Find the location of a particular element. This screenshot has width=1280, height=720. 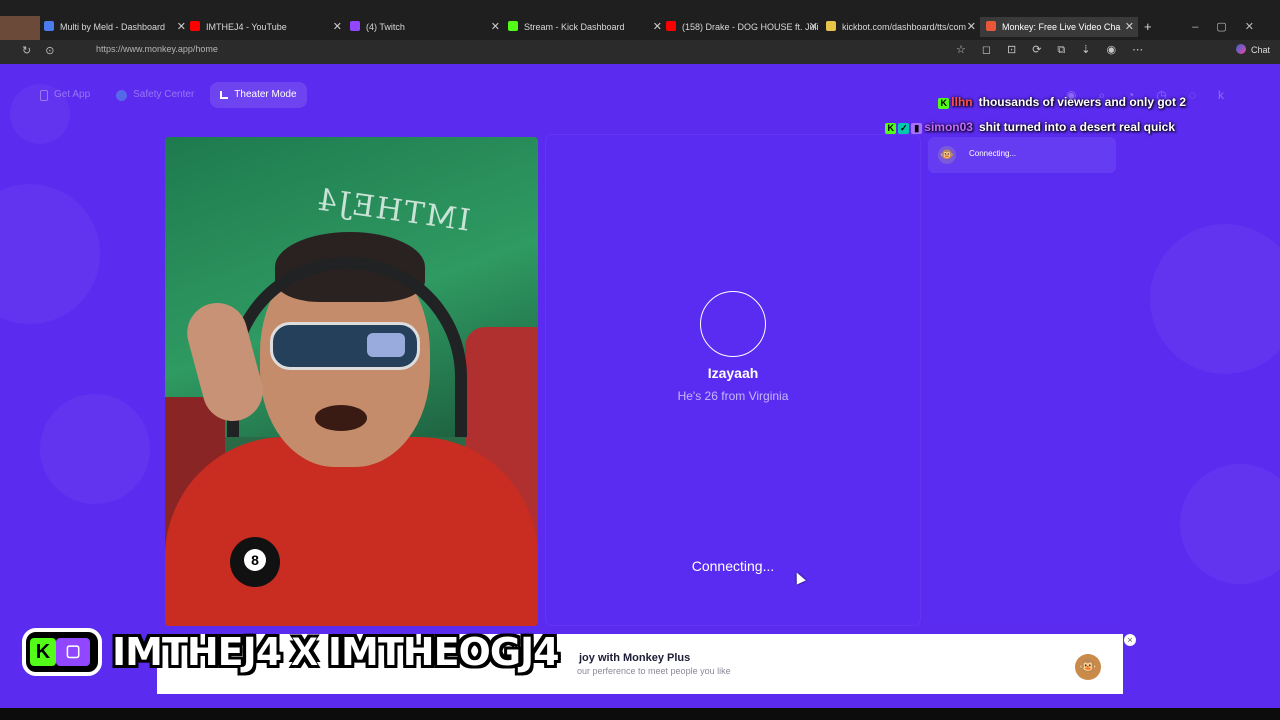

sub-badge-icon: ▮ is located at coordinates (917, 128).